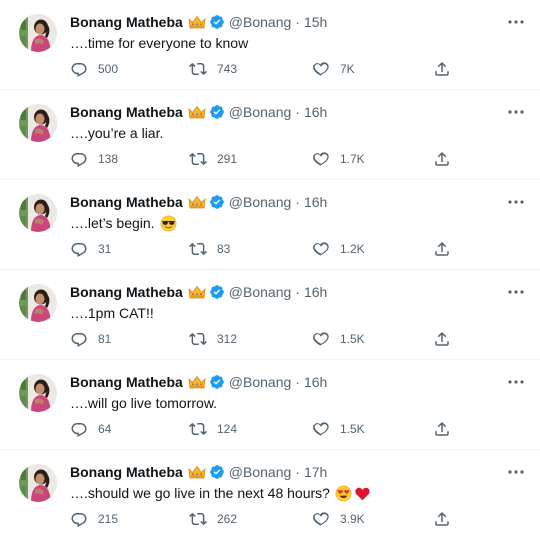 This screenshot has width=540, height=539. What do you see at coordinates (213, 339) in the screenshot?
I see `retweet-button: 312` at bounding box center [213, 339].